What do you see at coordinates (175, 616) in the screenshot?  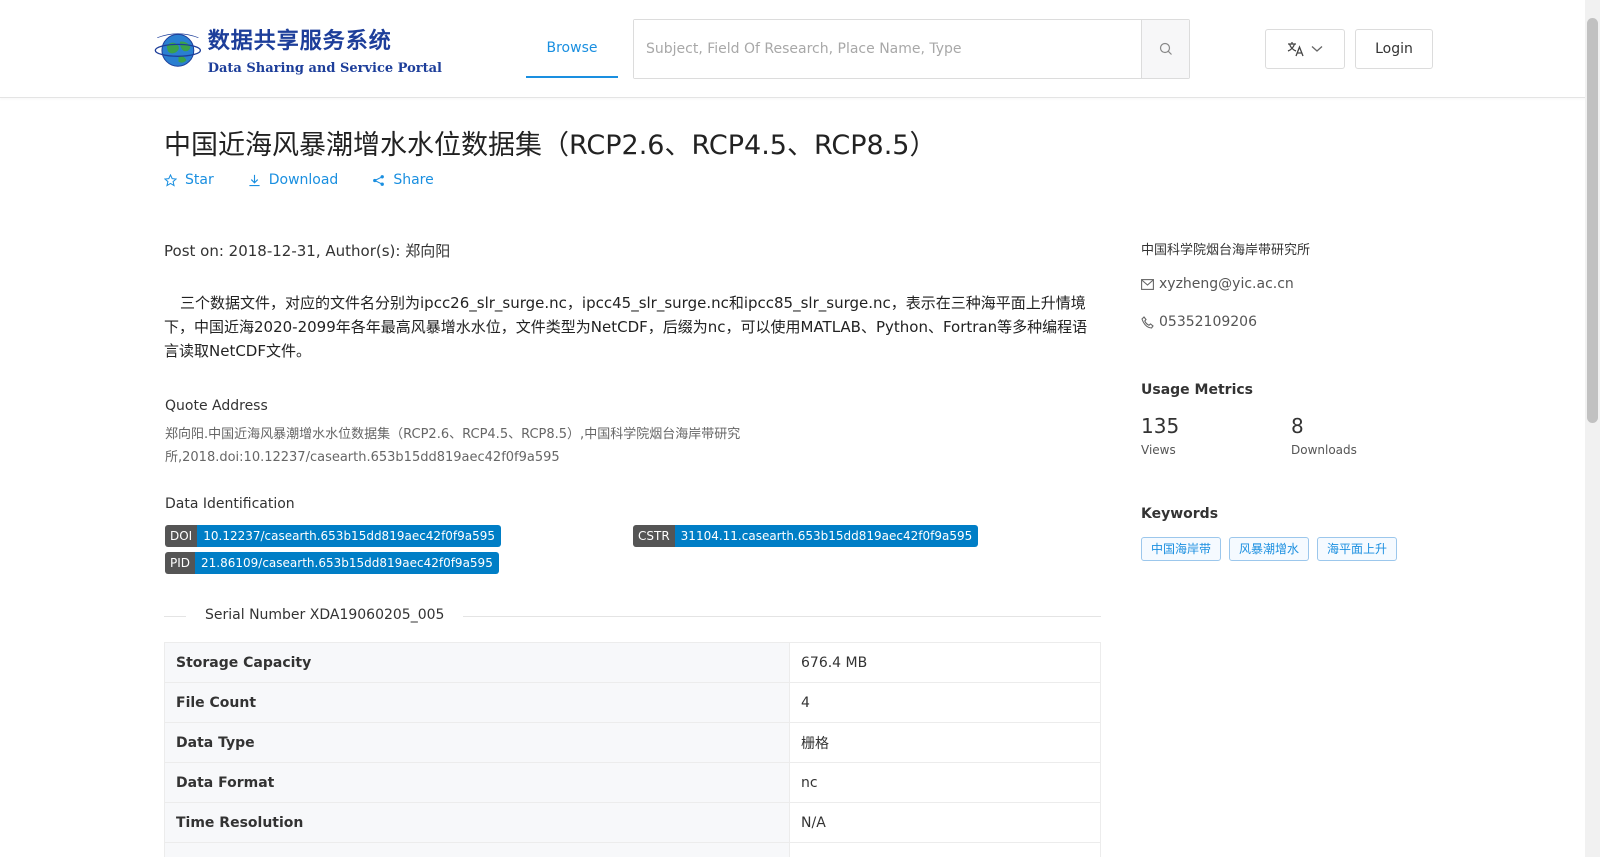 I see `serial-divider-left` at bounding box center [175, 616].